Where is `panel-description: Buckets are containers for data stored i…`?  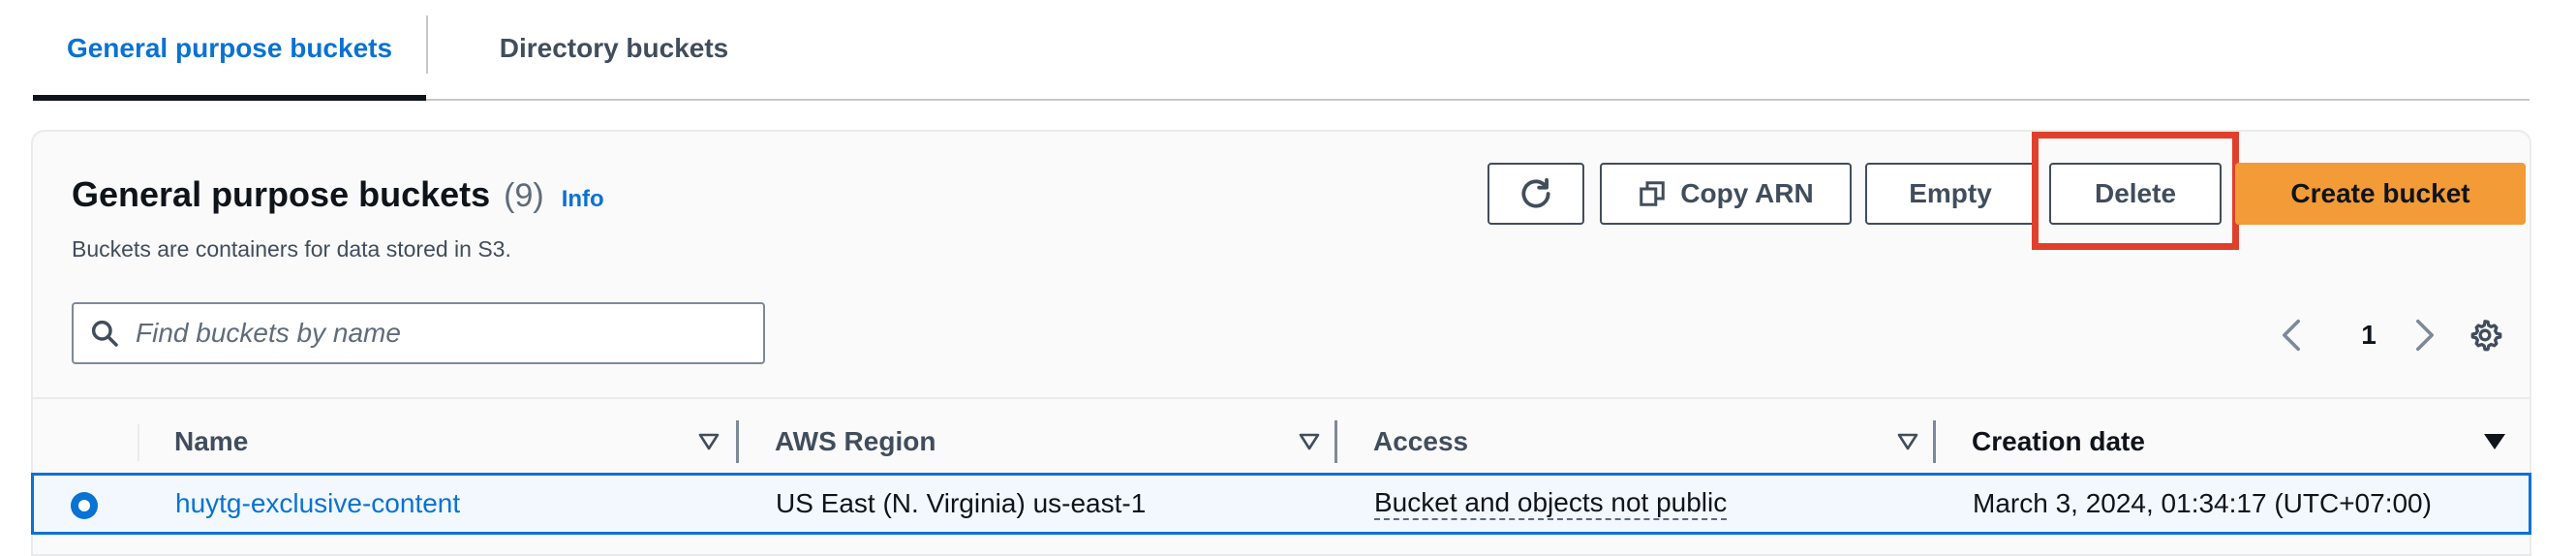
panel-description: Buckets are containers for data stored i… is located at coordinates (291, 249).